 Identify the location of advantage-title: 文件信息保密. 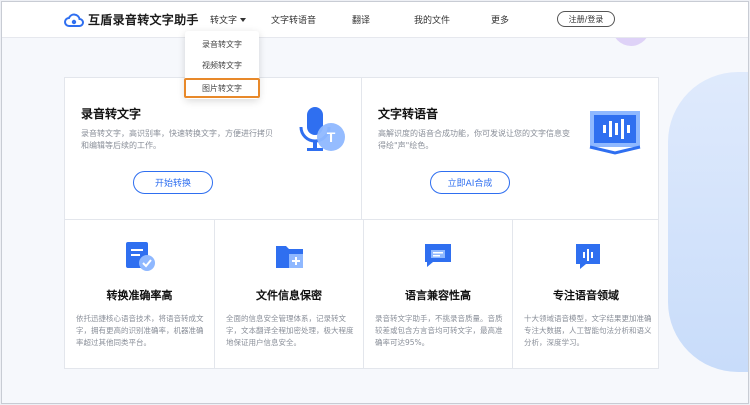
(289, 295).